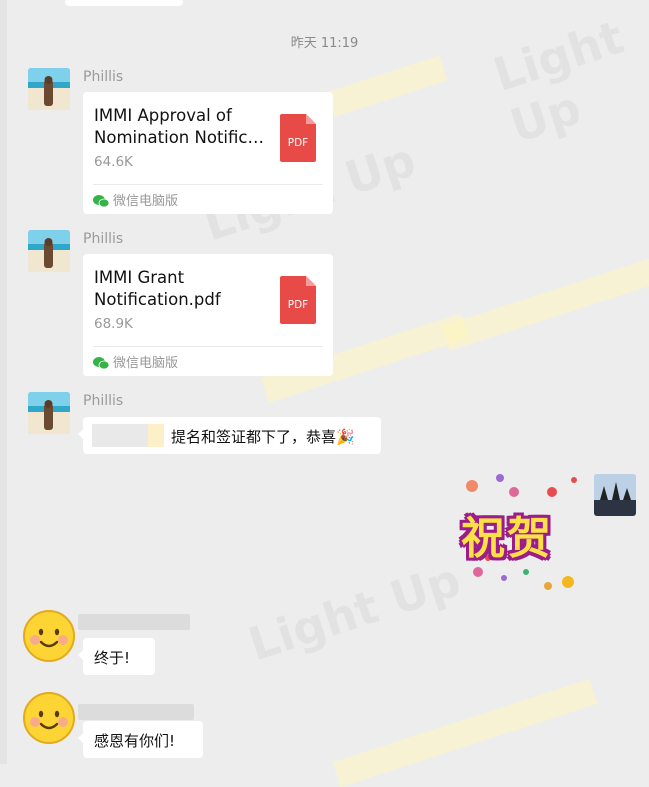  Describe the element at coordinates (135, 741) in the screenshot. I see `message-text: 感恩有你们!` at that location.